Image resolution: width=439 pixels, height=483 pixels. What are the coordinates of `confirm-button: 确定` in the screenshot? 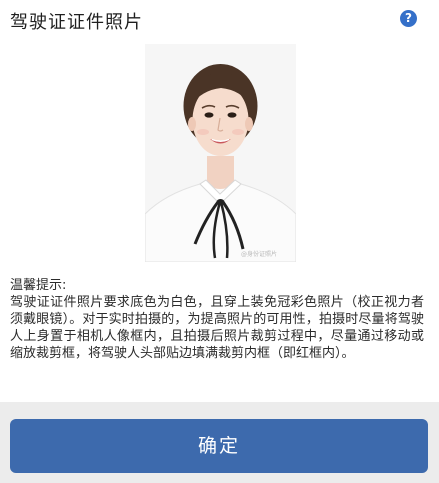 It's located at (219, 446).